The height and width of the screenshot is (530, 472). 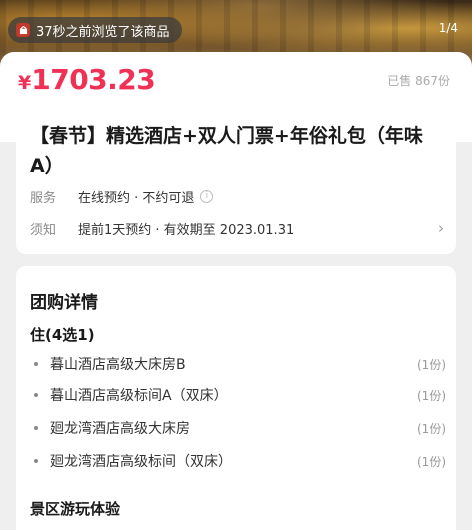 I want to click on service-label: 服务, so click(x=43, y=198).